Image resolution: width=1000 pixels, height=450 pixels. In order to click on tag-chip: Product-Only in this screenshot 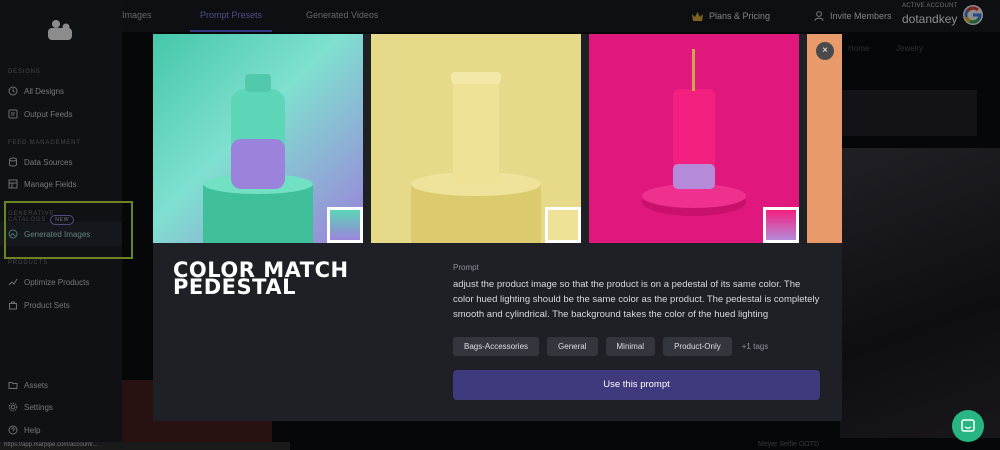, I will do `click(697, 346)`.